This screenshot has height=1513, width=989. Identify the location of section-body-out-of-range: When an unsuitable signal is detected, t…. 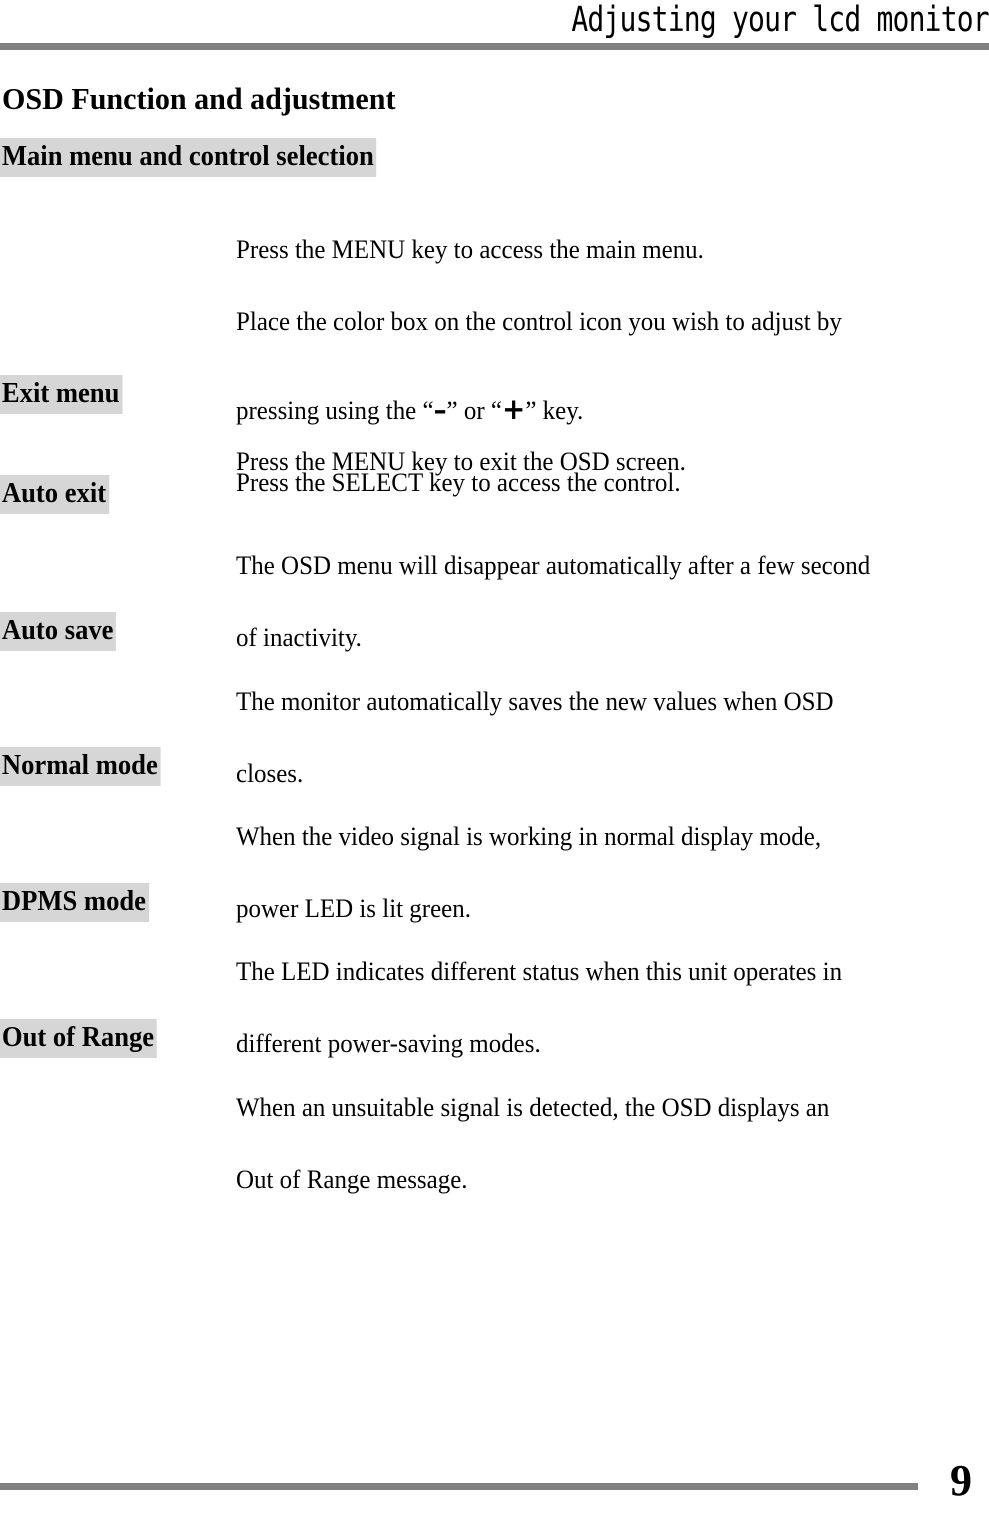
(599, 1144).